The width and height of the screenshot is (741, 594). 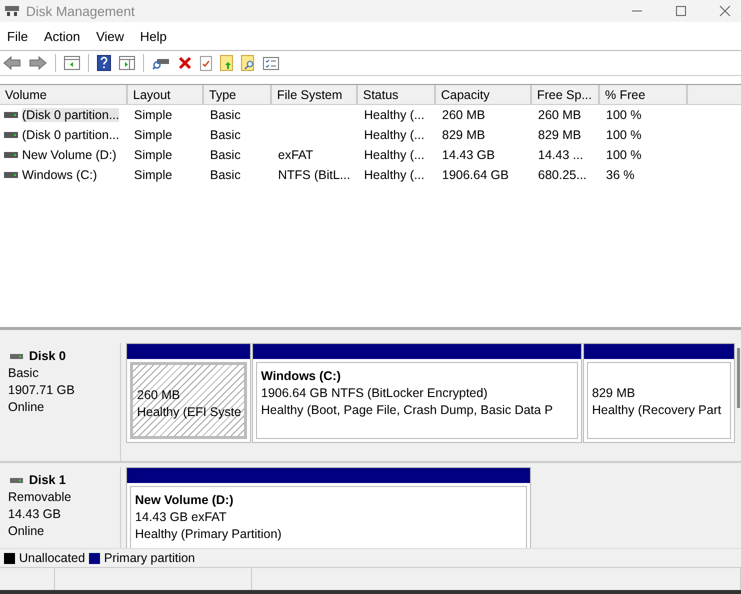 I want to click on back-arrow-icon, so click(x=12, y=63).